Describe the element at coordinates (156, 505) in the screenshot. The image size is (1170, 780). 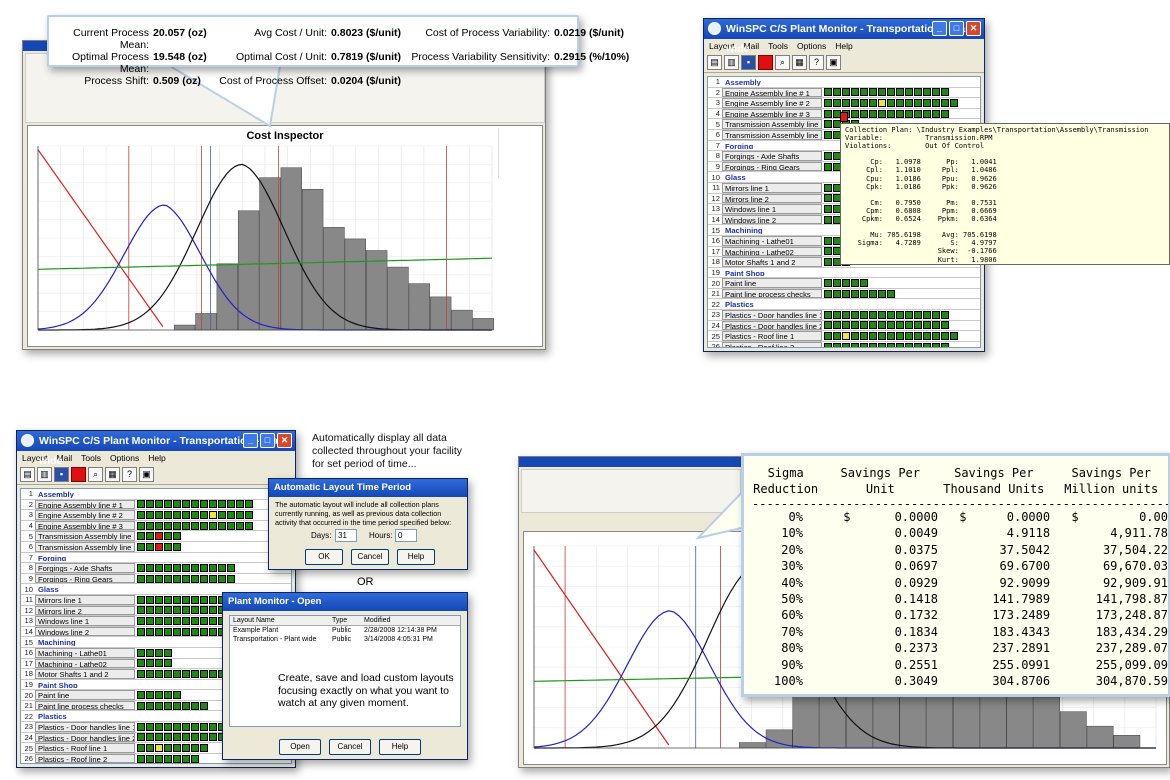
I see `table-row: 2 Engine Assembly line # 1` at that location.